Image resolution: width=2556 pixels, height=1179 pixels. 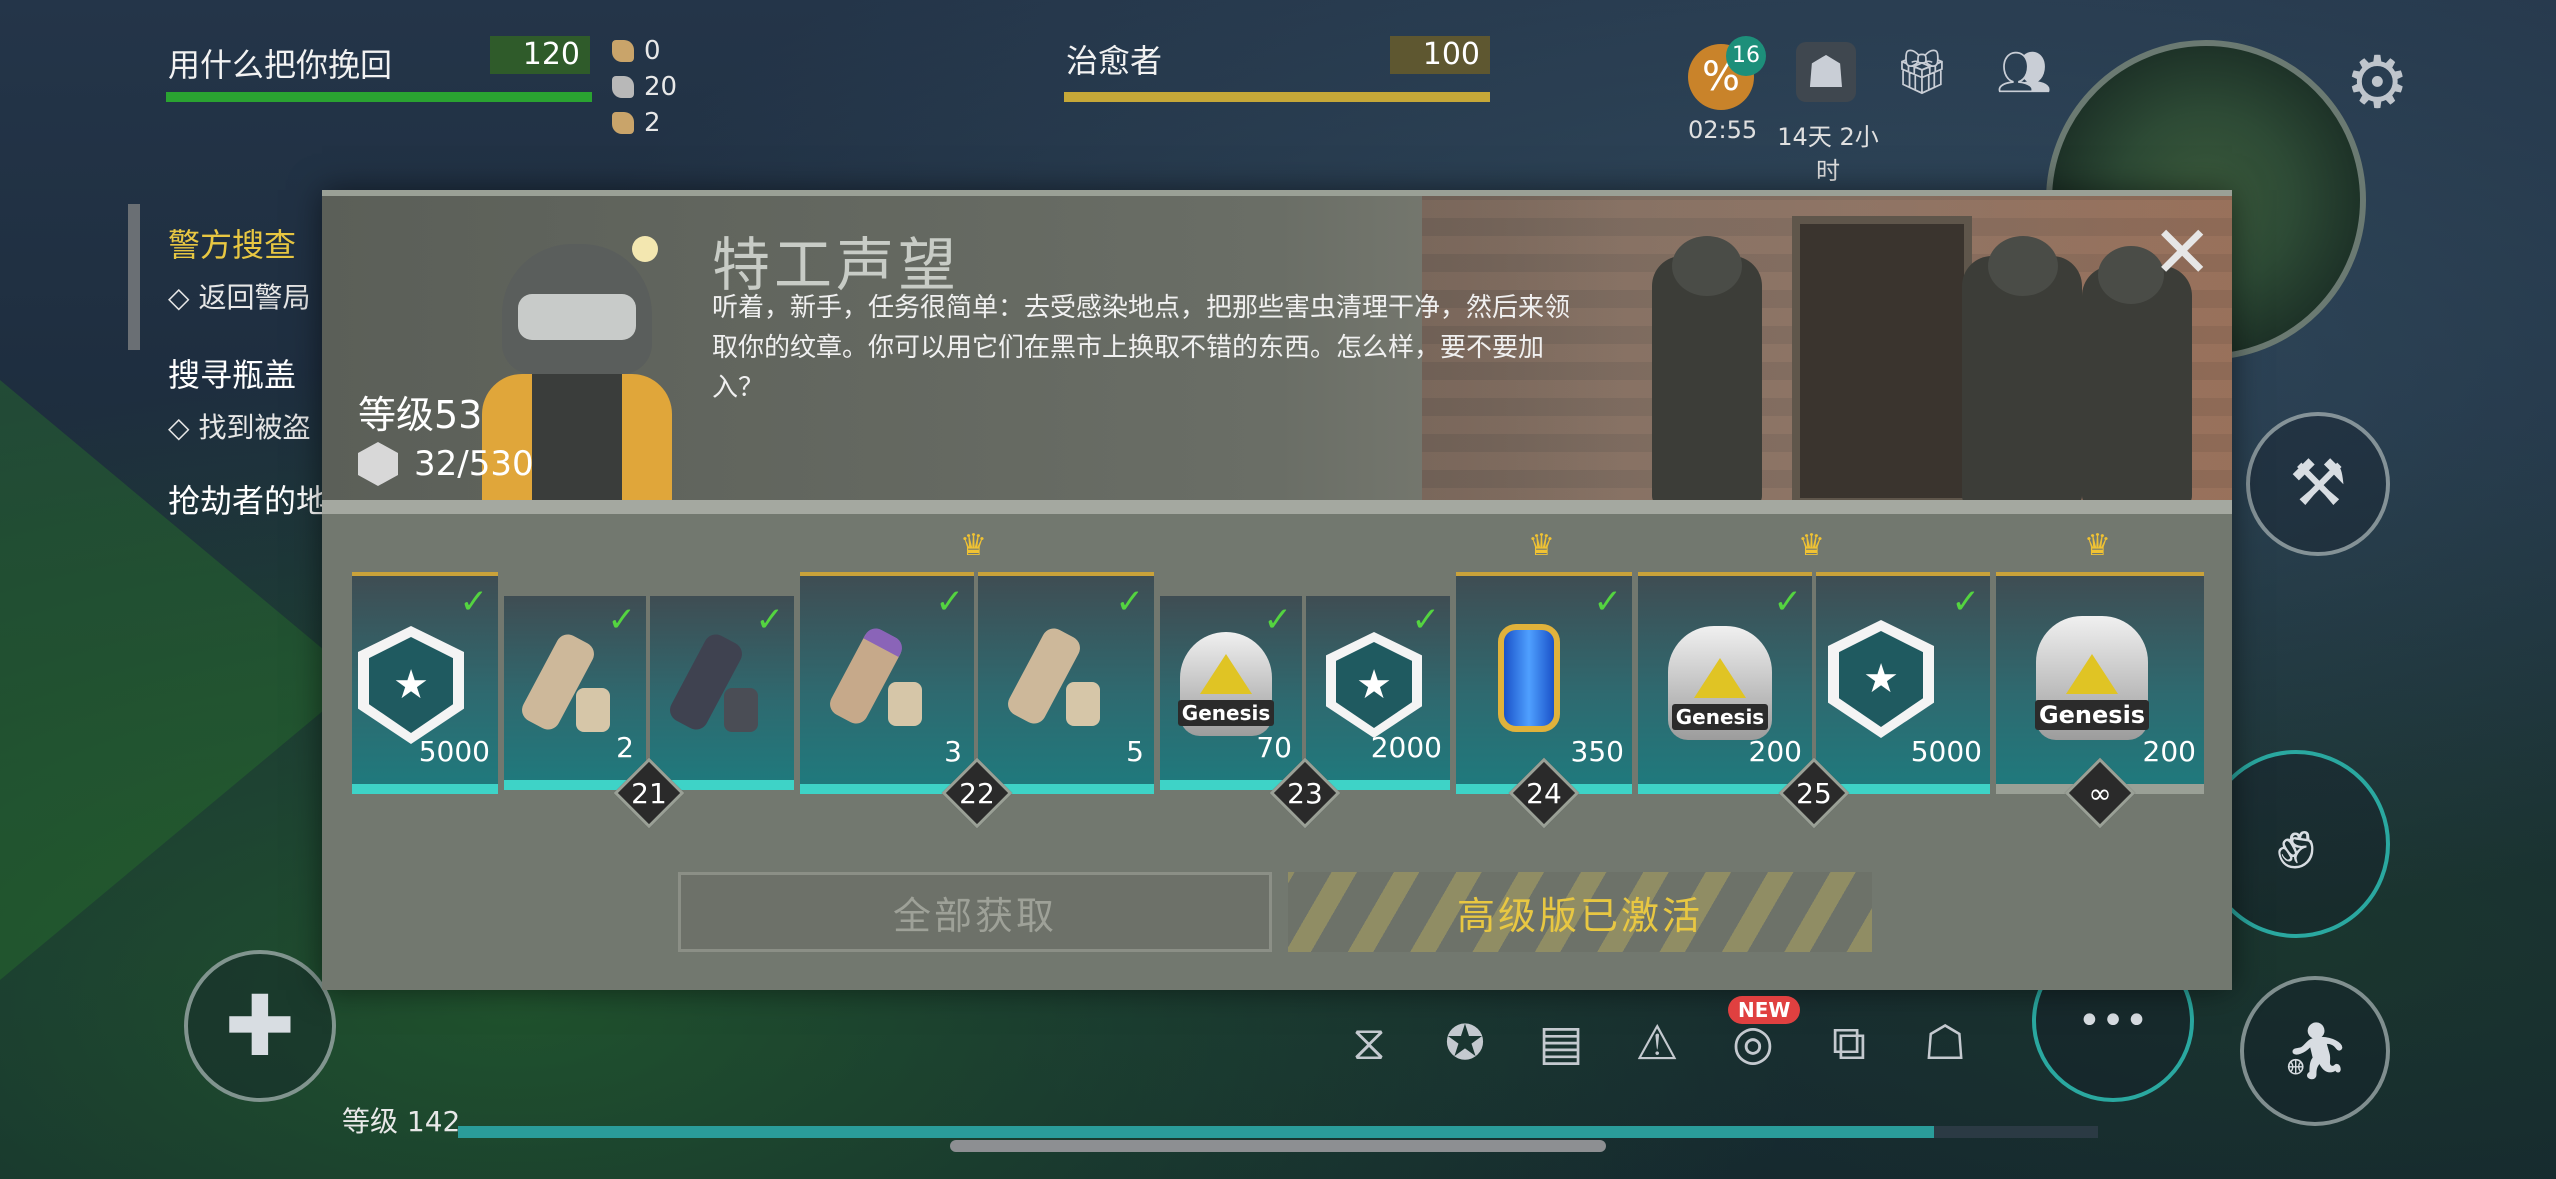 I want to click on backpack-icon: ☖, so click(x=1945, y=1043).